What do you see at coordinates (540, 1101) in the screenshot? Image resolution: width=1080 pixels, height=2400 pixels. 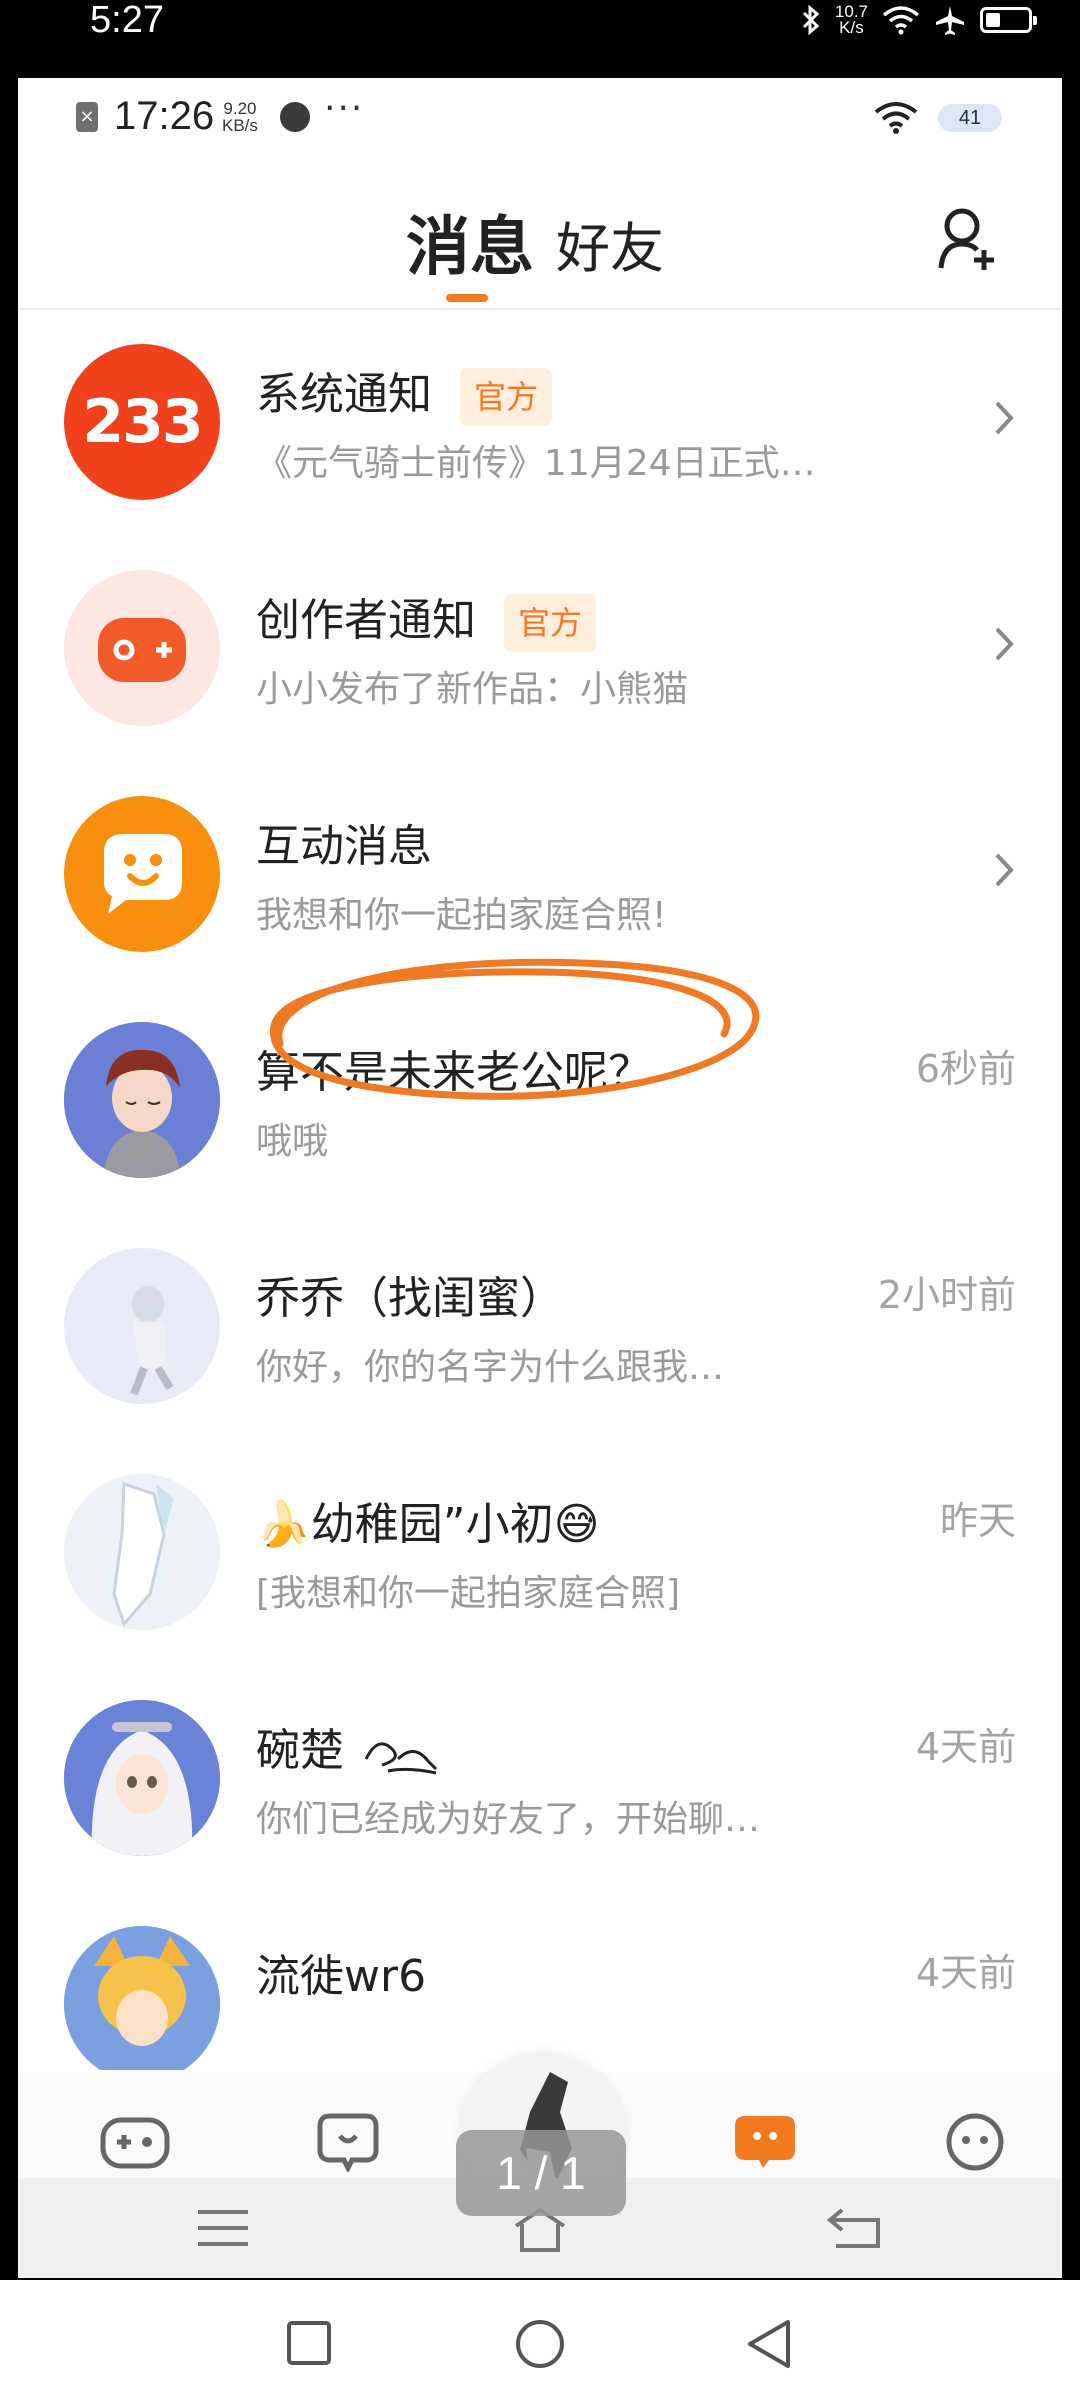 I see `list-item: 算不是未来老公呢？ 哦哦 6秒前` at bounding box center [540, 1101].